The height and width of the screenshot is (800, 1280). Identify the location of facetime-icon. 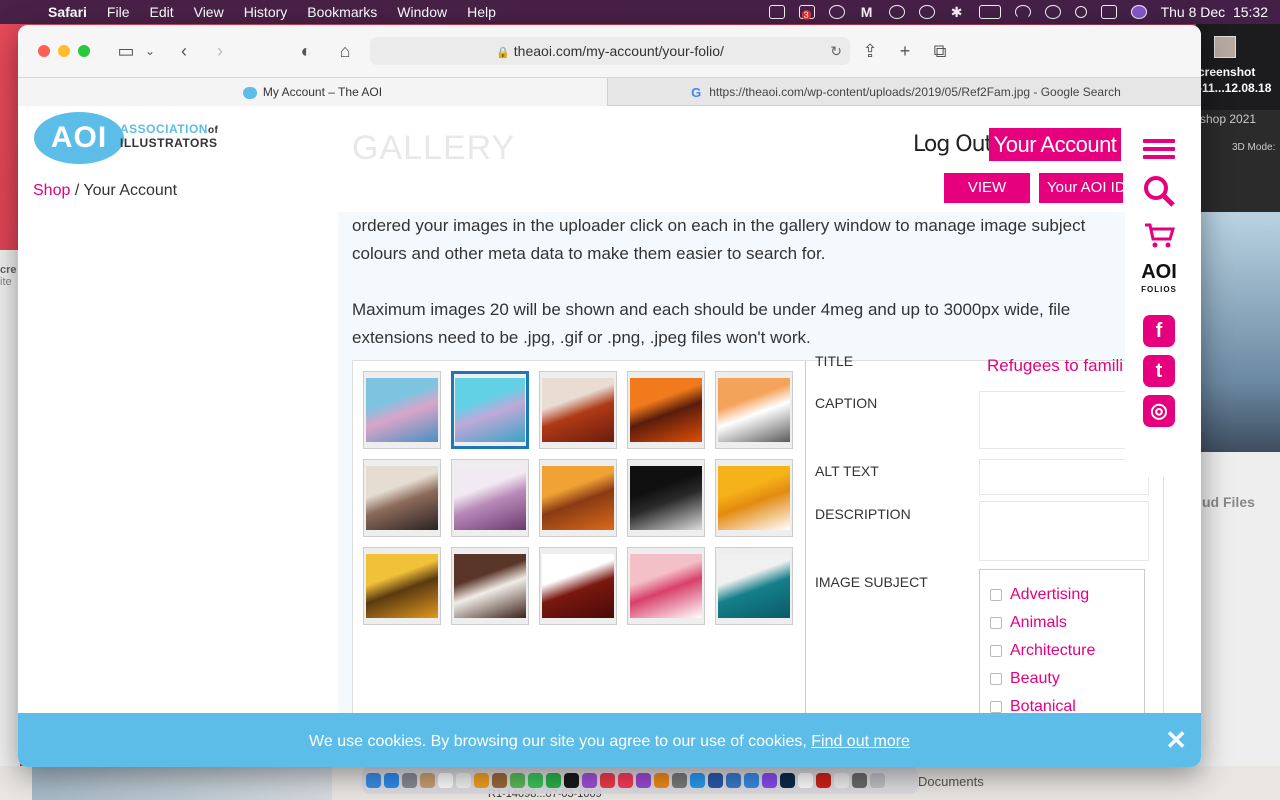
(553, 780).